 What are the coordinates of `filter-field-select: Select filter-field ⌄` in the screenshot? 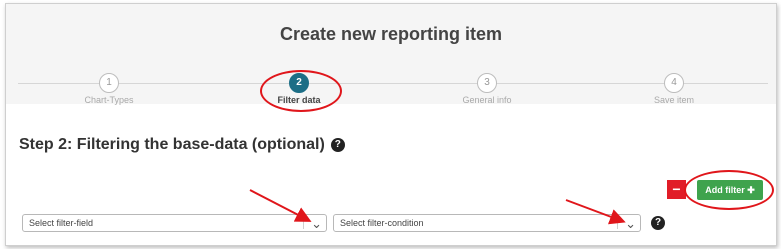 It's located at (174, 223).